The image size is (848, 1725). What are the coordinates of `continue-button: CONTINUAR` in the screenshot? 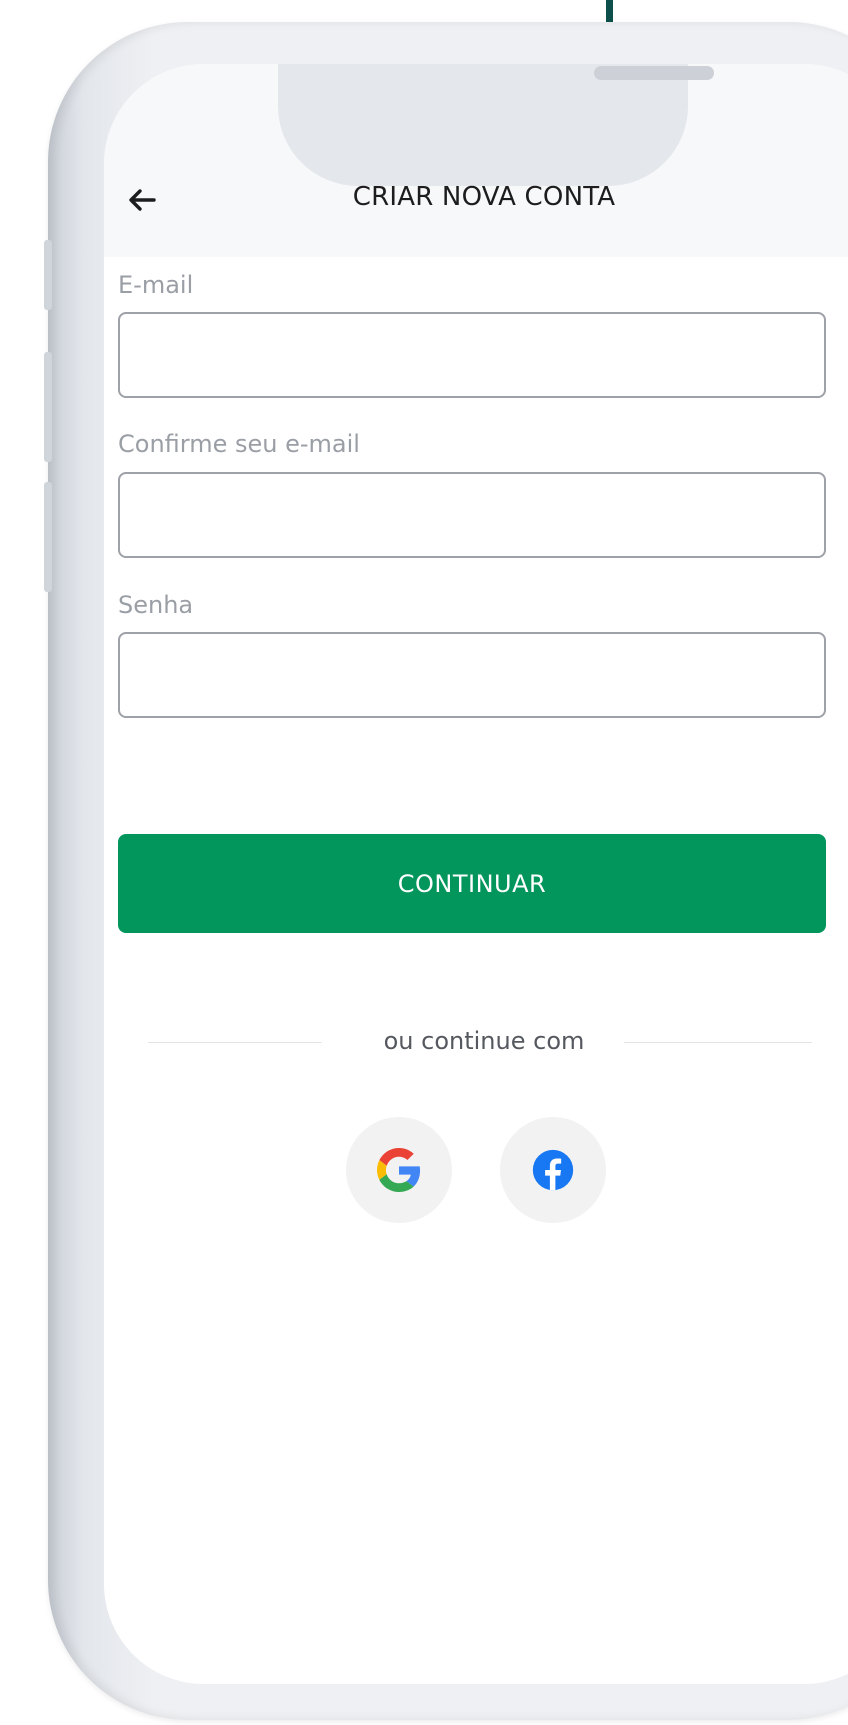 It's located at (472, 883).